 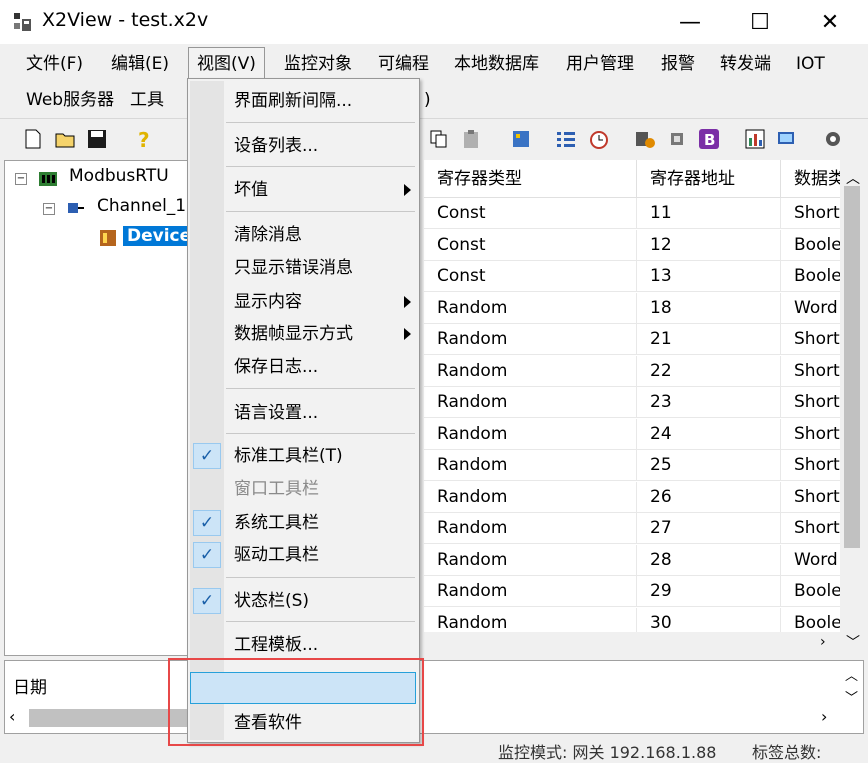 I want to click on tree-device-label: Device, so click(x=159, y=236).